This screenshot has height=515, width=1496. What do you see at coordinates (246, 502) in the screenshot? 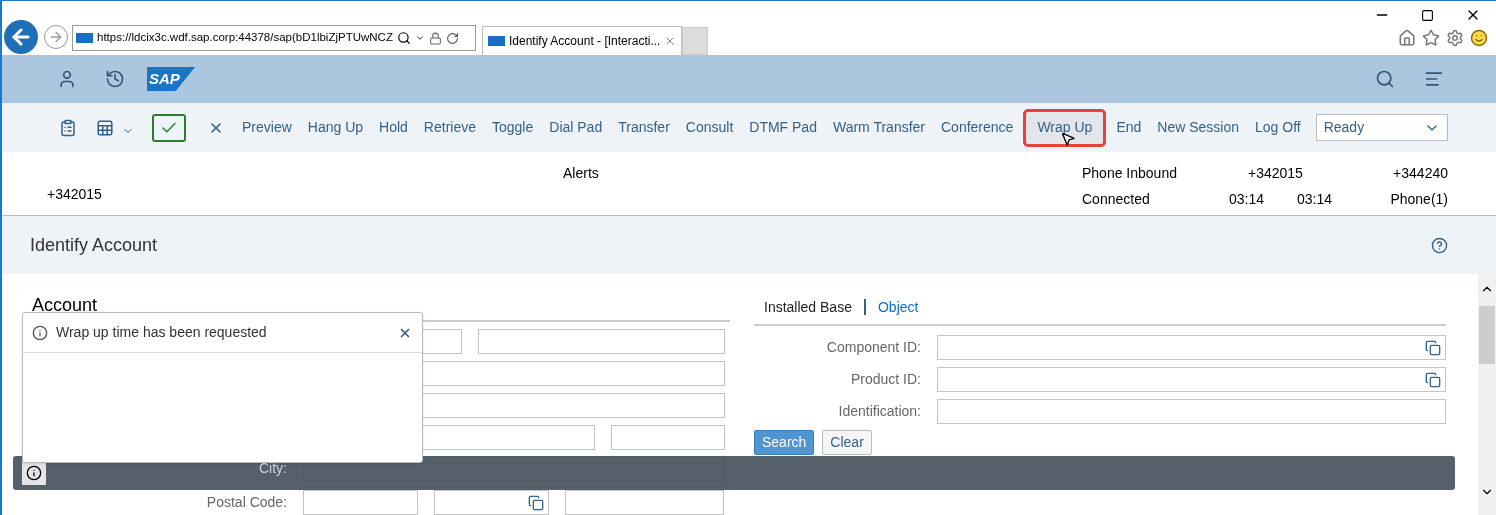
I see `field-label: Postal Code:` at bounding box center [246, 502].